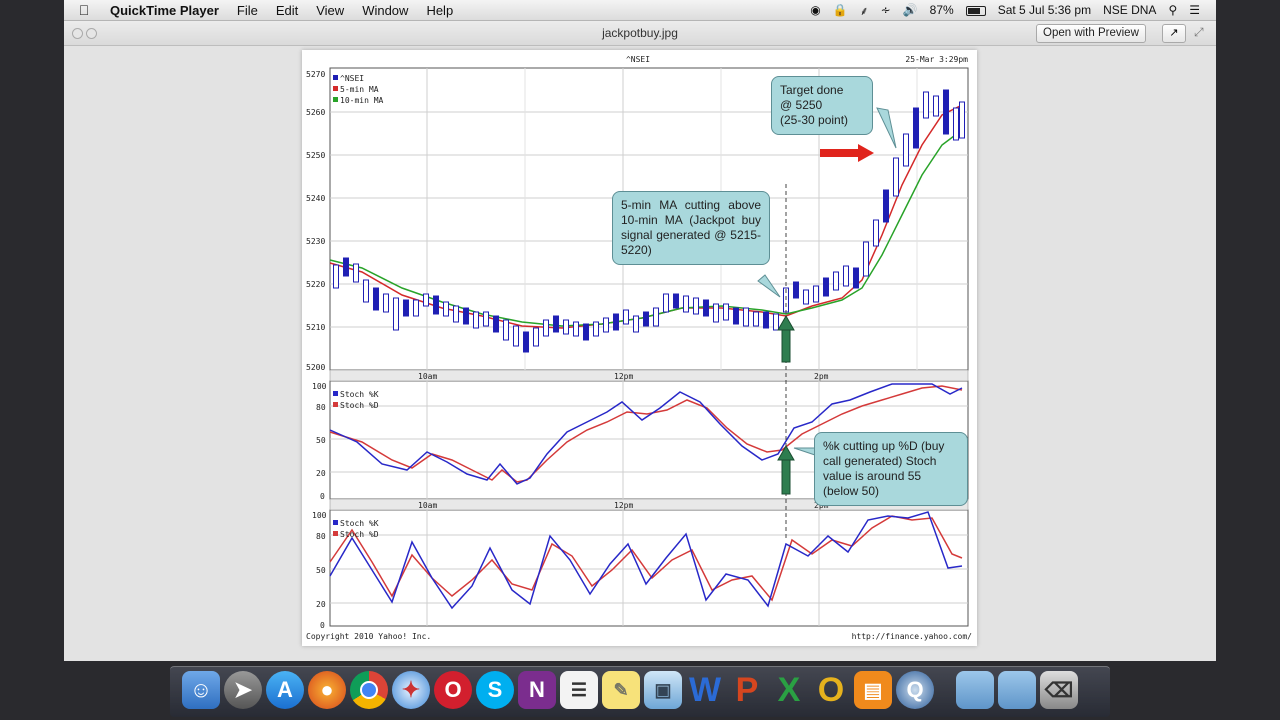 Image resolution: width=1280 pixels, height=720 pixels. Describe the element at coordinates (411, 690) in the screenshot. I see `safari-icon: ✦` at that location.